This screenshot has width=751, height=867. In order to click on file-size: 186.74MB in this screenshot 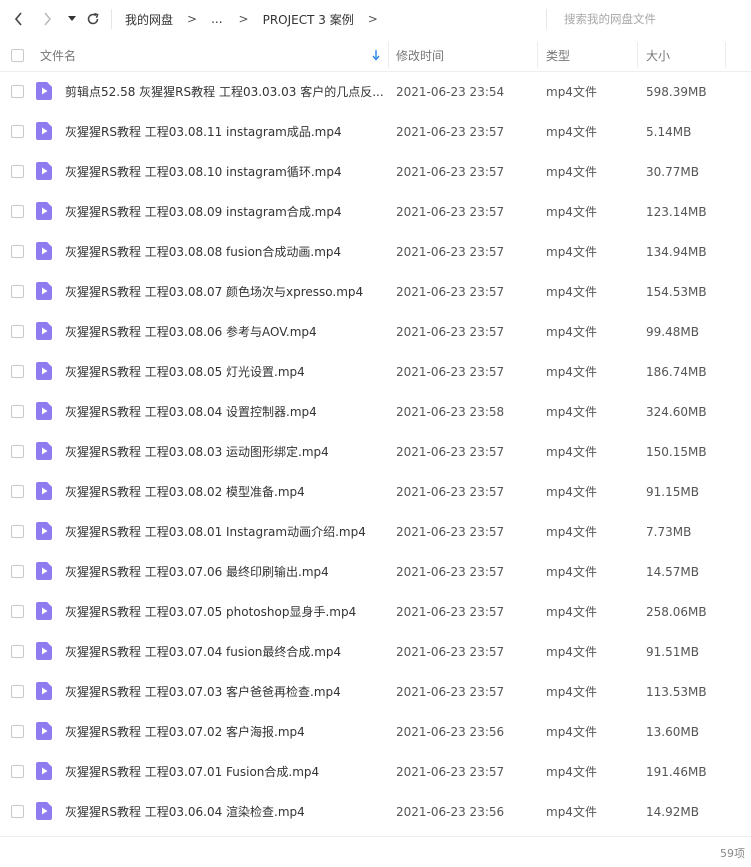, I will do `click(676, 372)`.